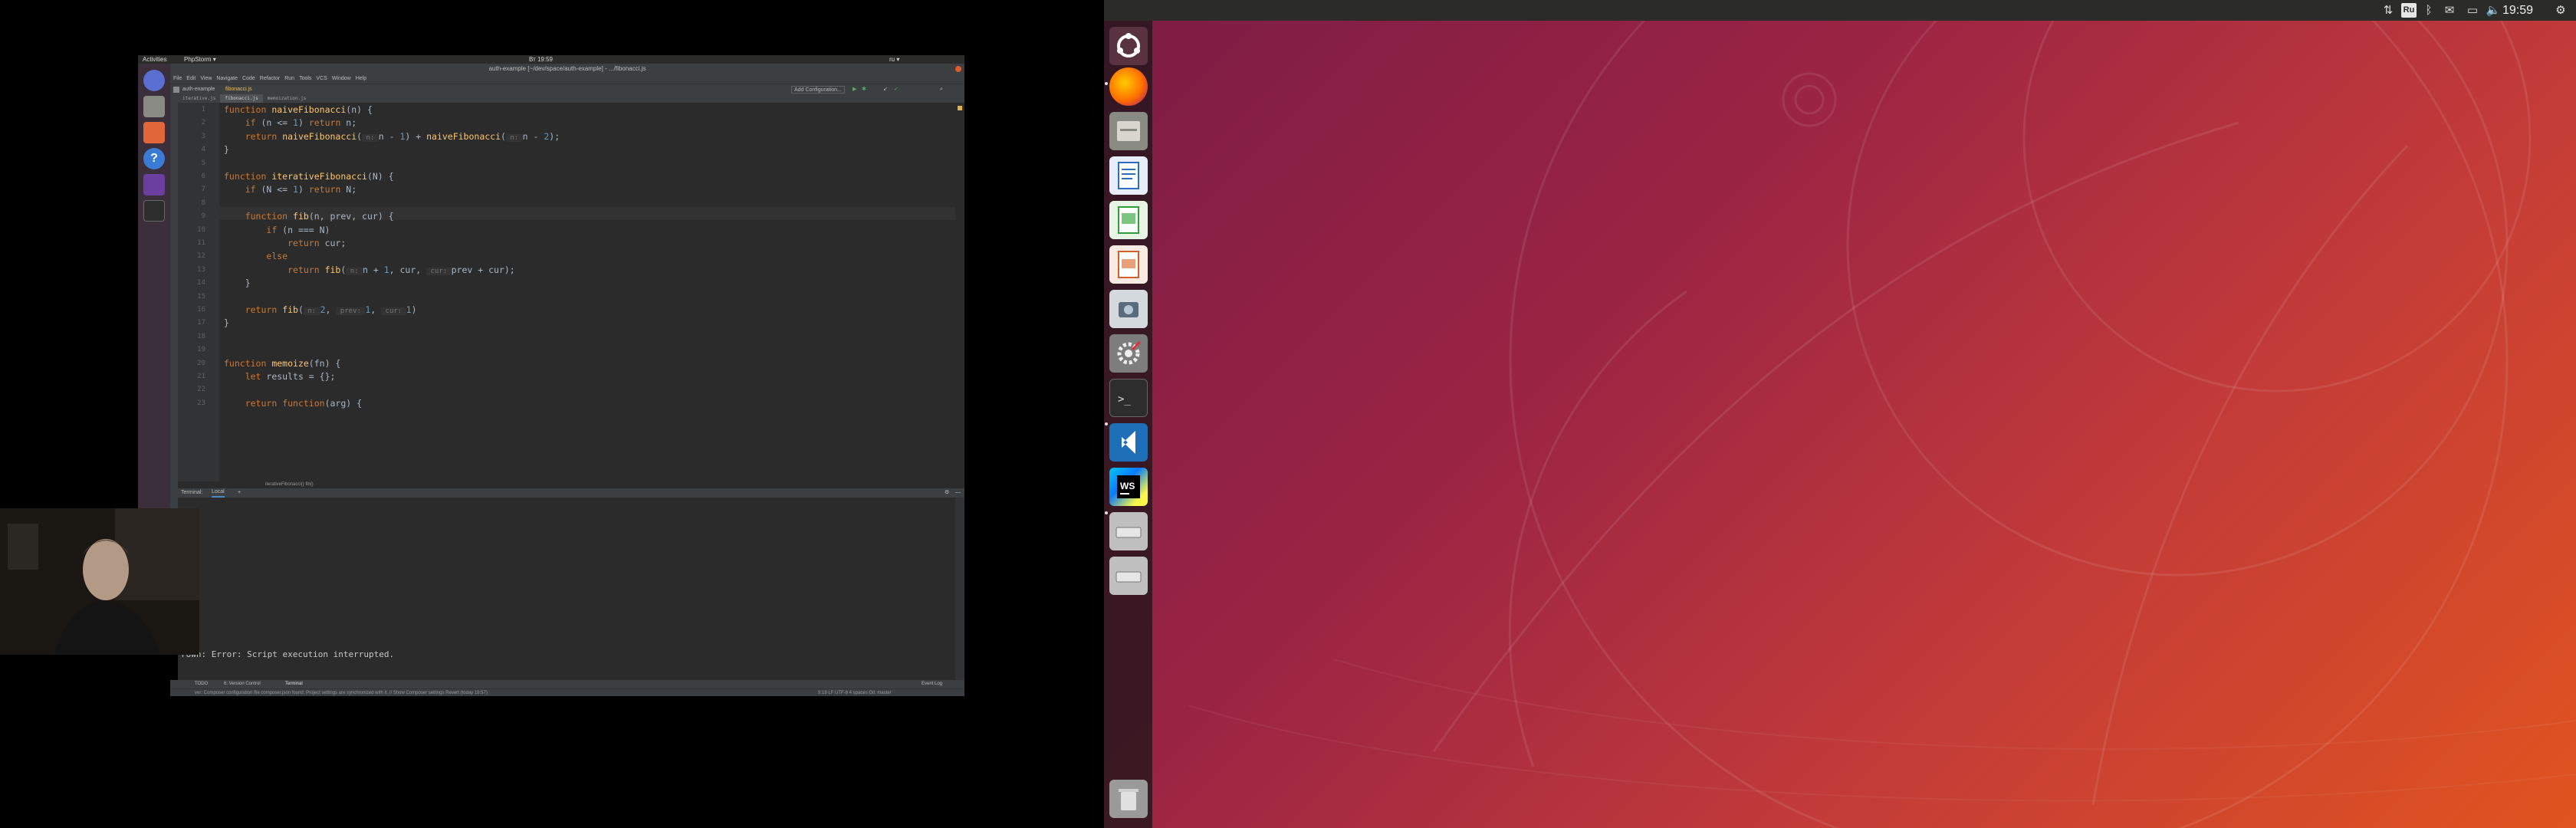 Image resolution: width=2576 pixels, height=828 pixels. What do you see at coordinates (2409, 10) in the screenshot?
I see `keyboard-layout-indicator: Ru` at bounding box center [2409, 10].